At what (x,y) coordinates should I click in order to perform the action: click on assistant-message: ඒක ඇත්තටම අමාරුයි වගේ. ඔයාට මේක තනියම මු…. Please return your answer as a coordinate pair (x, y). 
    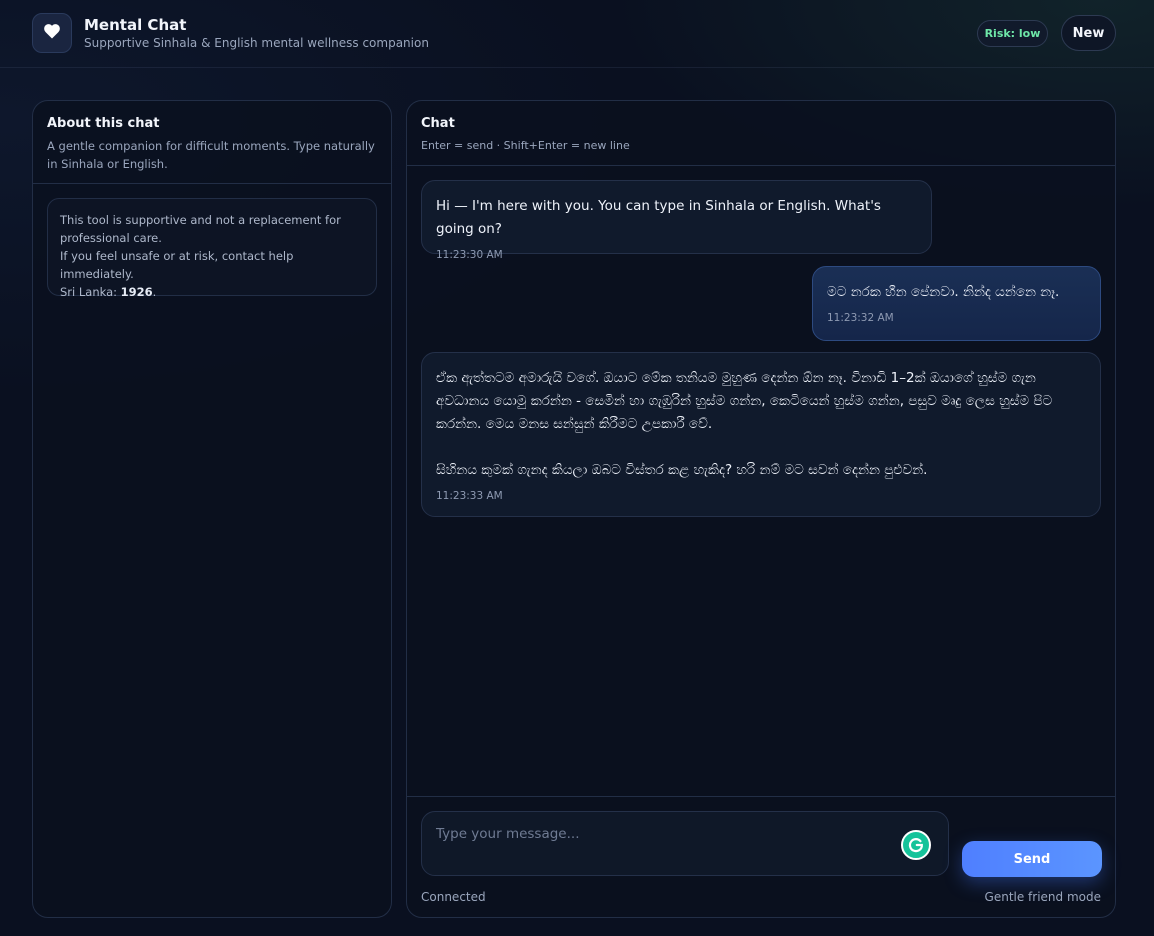
    Looking at the image, I should click on (761, 434).